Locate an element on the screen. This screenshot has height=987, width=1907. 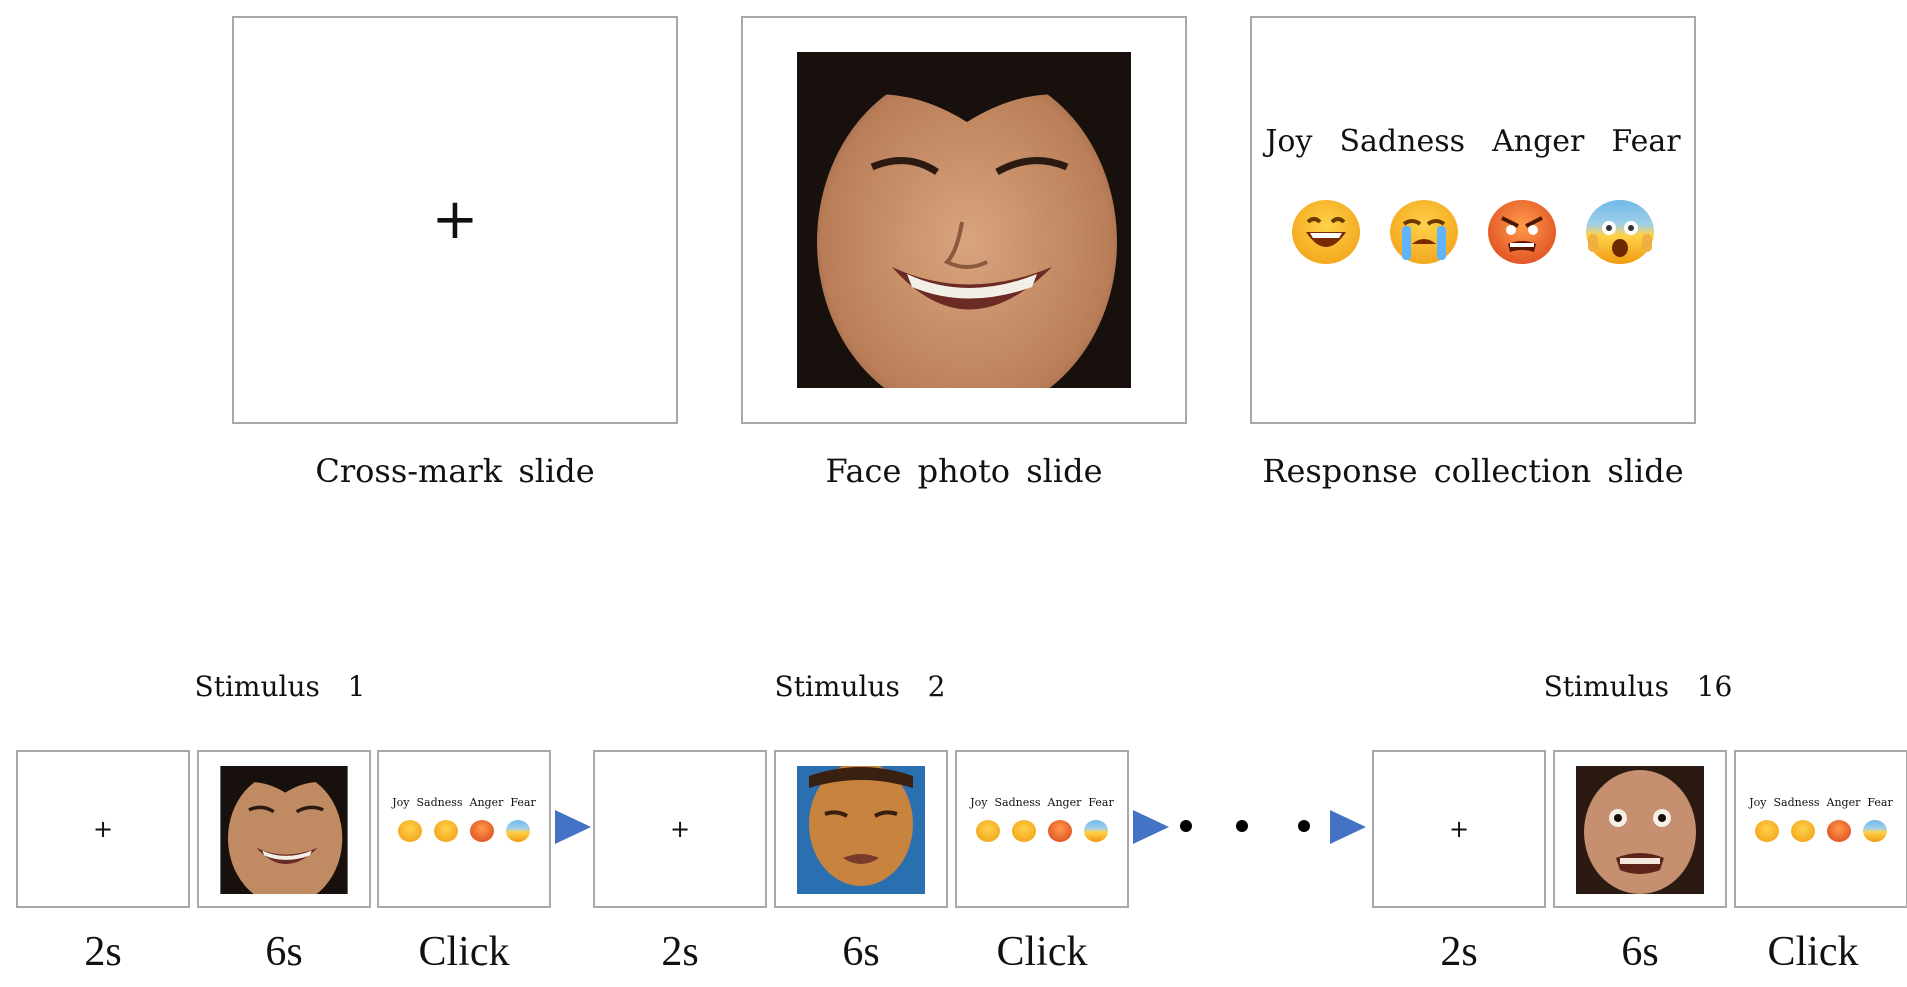
stimulus-1-response-action: Click is located at coordinates (464, 952).